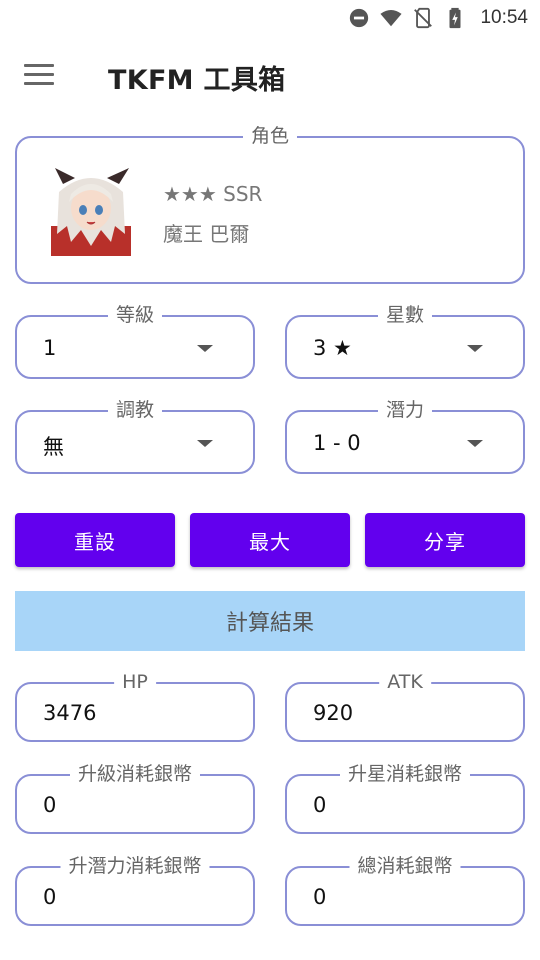  Describe the element at coordinates (391, 18) in the screenshot. I see `wifi-icon` at that location.